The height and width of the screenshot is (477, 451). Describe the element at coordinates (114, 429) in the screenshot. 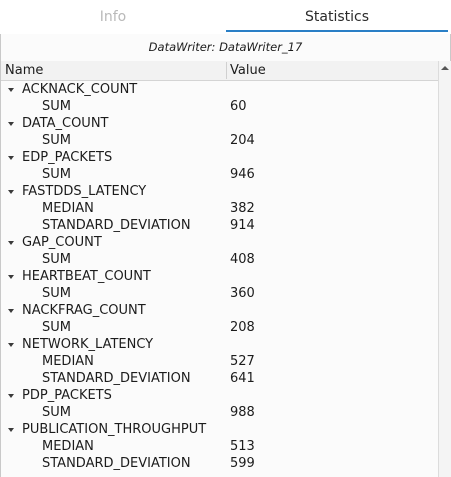

I see `row-name: PUBLICATION_THROUGHPUT` at that location.